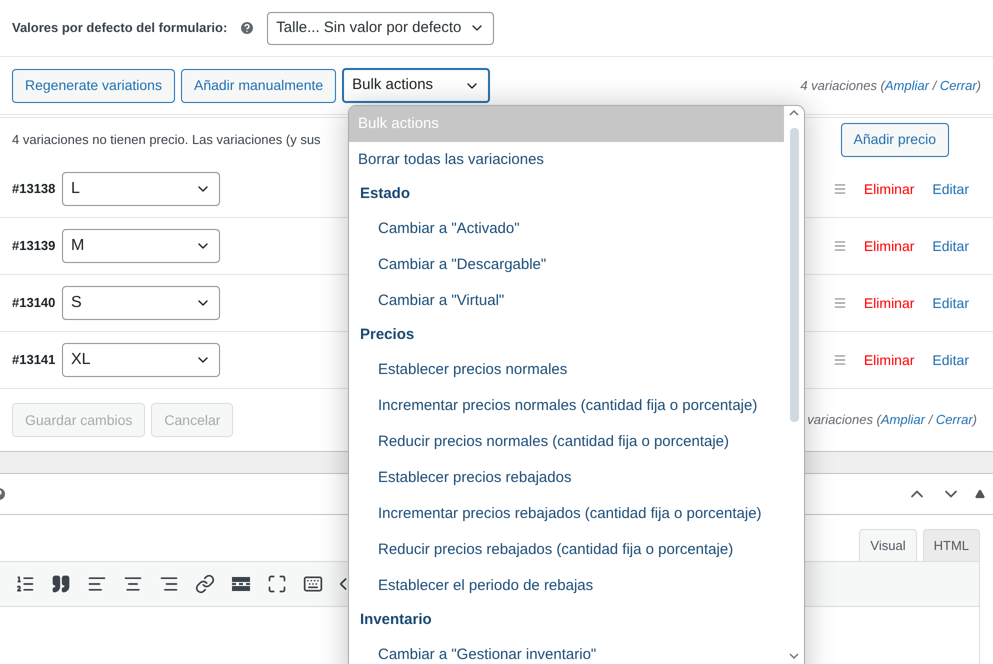 Image resolution: width=993 pixels, height=664 pixels. I want to click on variation-count: 4 variaciones (Ampliar / Cerrar), so click(890, 85).